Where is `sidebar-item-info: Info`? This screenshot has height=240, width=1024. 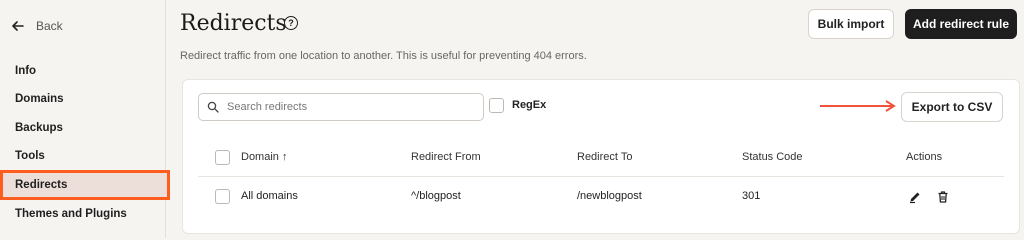 sidebar-item-info: Info is located at coordinates (83, 71).